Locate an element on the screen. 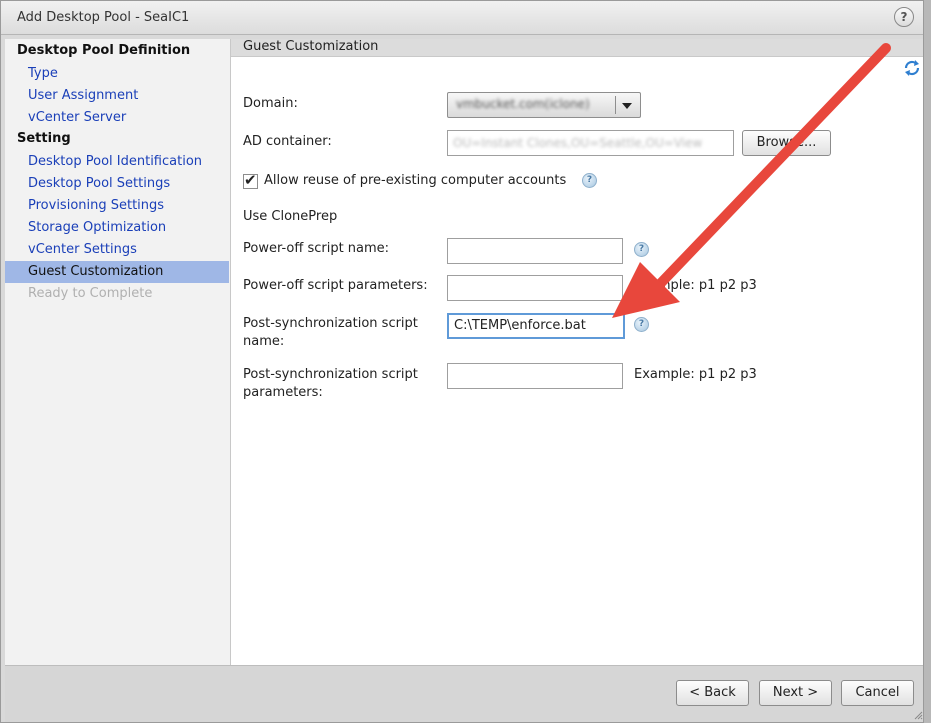  checkmark-icon: ✔ is located at coordinates (250, 180).